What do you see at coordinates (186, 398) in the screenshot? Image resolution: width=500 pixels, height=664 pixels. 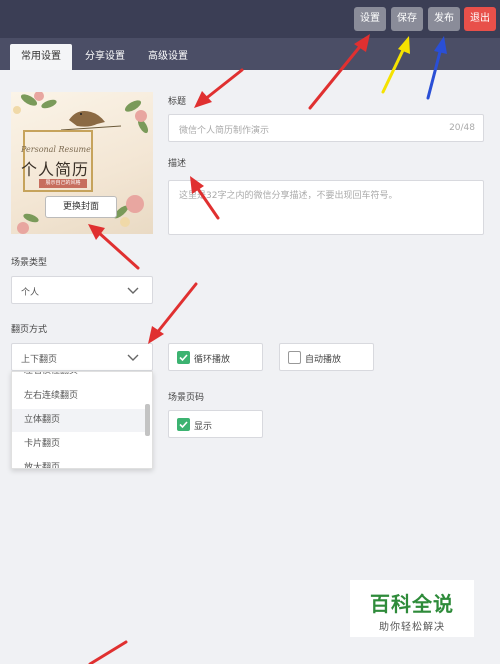 I see `page-number-label: 场景页码` at bounding box center [186, 398].